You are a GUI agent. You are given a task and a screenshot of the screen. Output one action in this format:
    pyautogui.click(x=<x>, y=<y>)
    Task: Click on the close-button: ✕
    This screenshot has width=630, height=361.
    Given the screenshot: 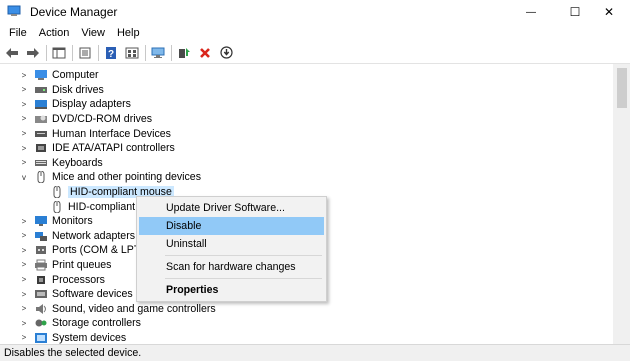 What is the action you would take?
    pyautogui.click(x=608, y=12)
    